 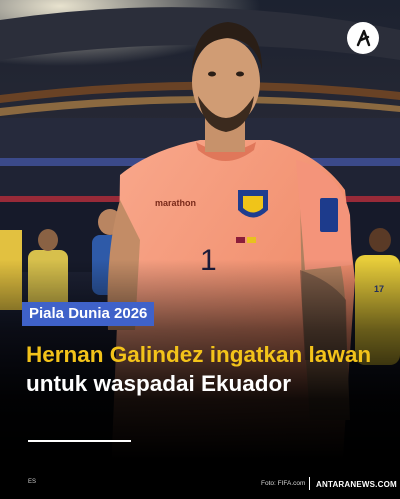 I want to click on category-badge: Piala Dunia 2026, so click(x=88, y=314).